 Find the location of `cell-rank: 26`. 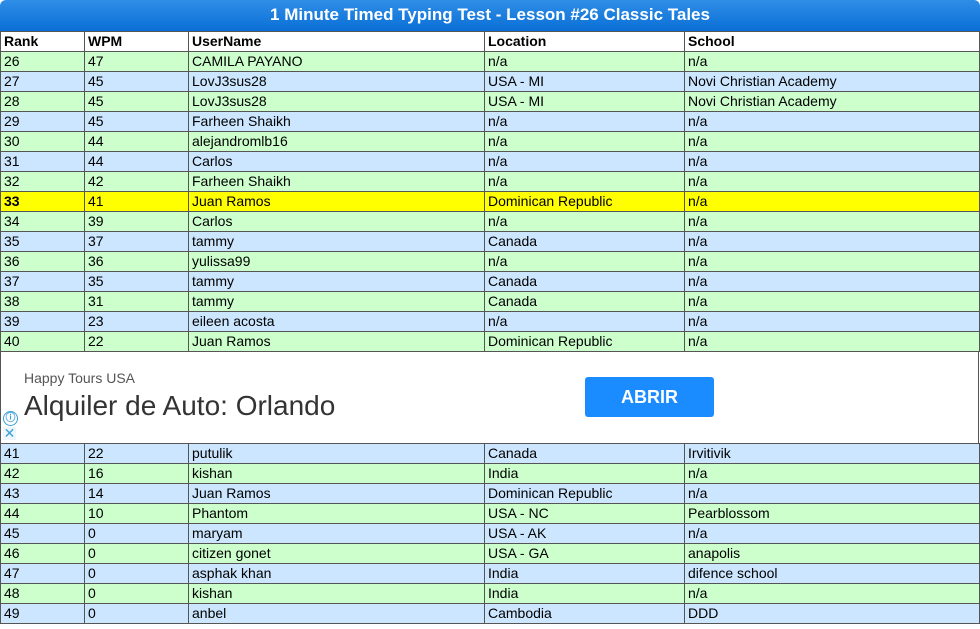

cell-rank: 26 is located at coordinates (42, 61).